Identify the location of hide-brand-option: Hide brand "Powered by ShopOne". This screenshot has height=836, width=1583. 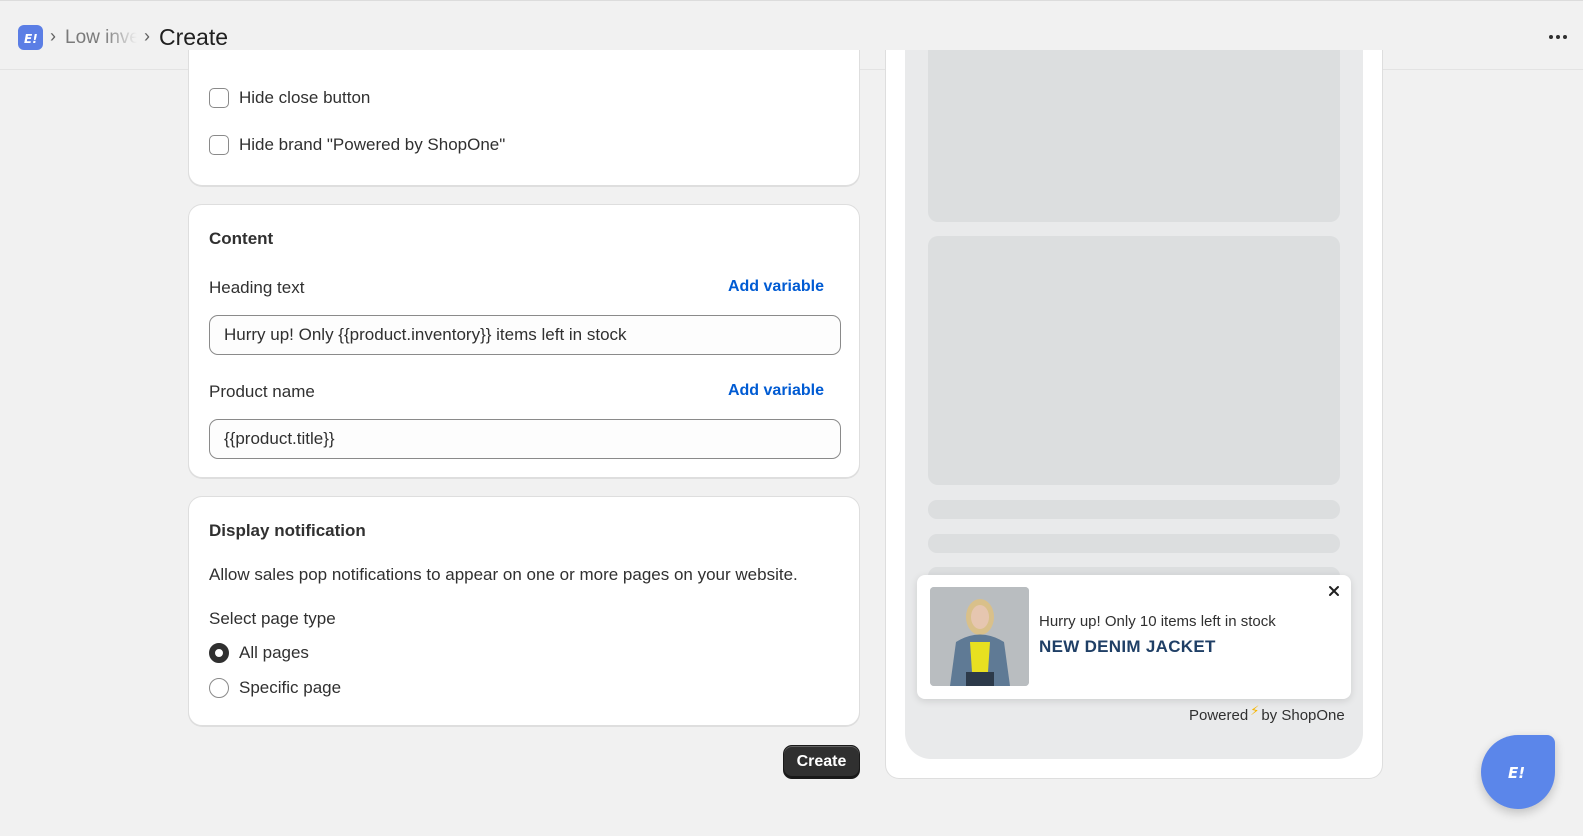
(357, 145).